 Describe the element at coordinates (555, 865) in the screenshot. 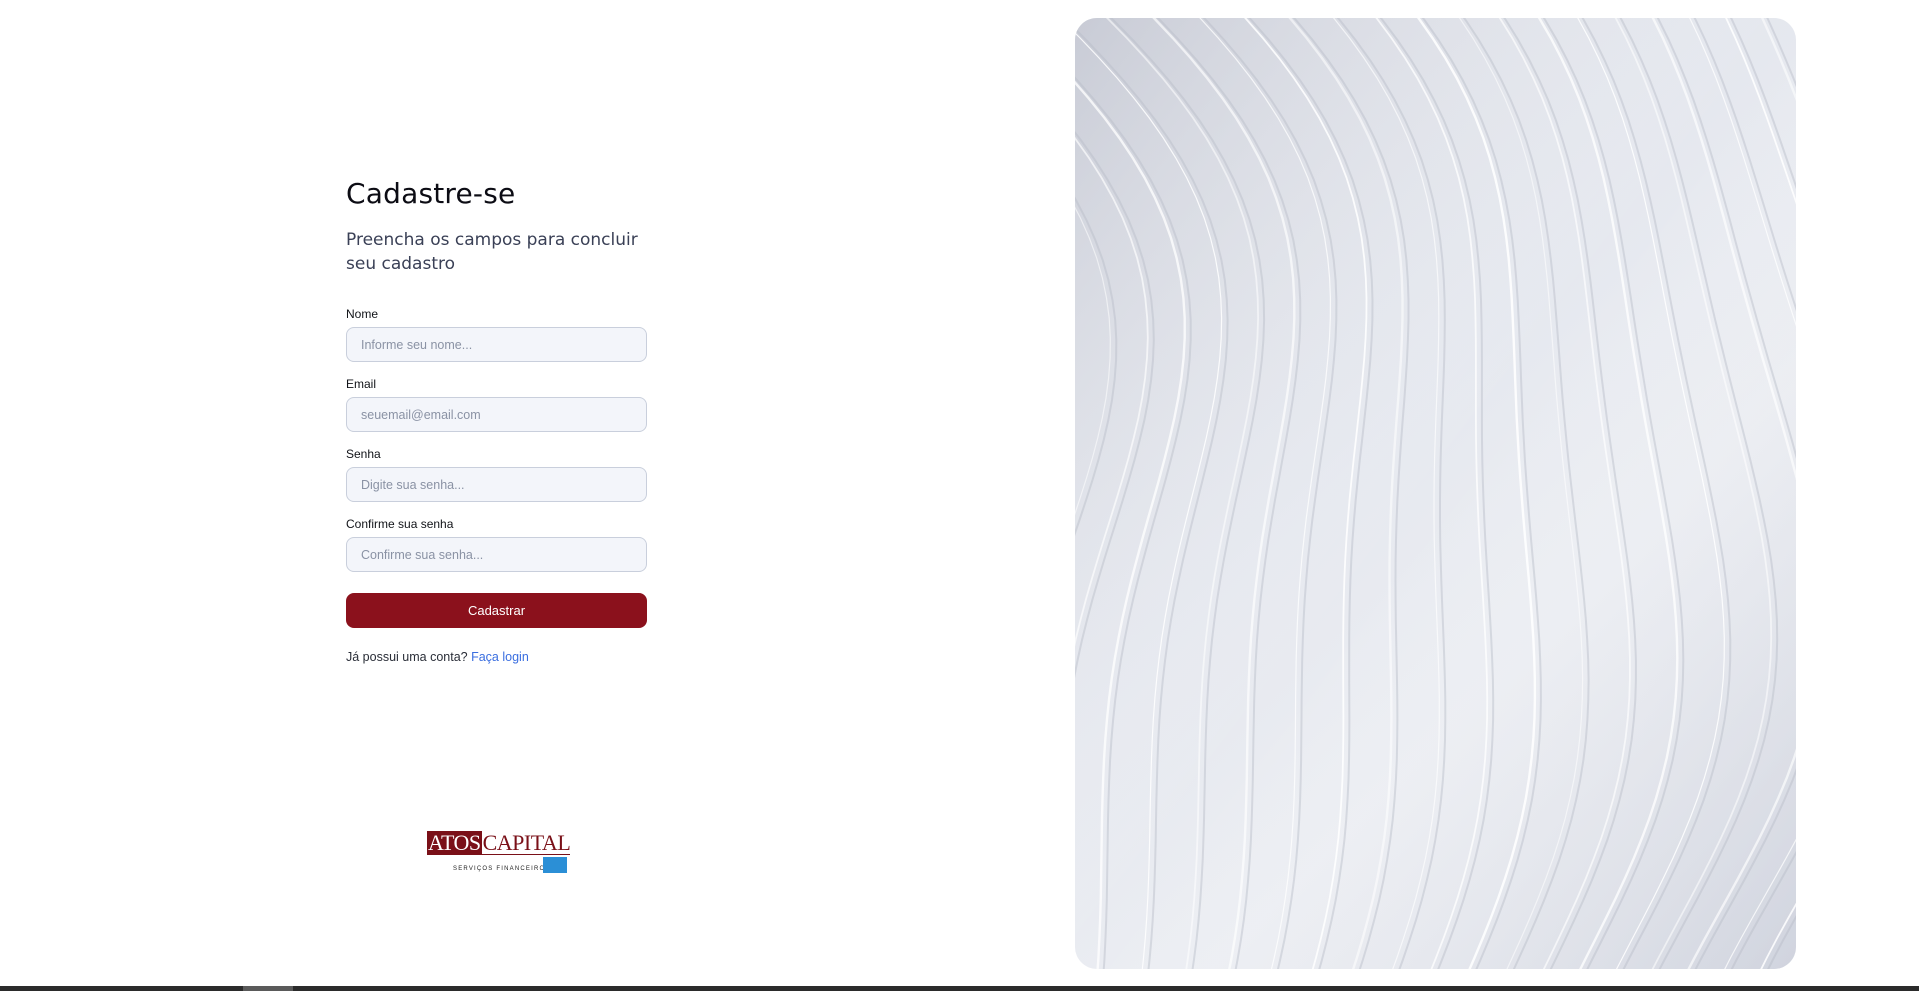

I see `logo-badge-icon` at that location.